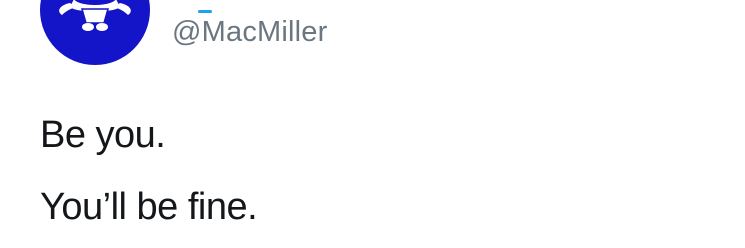 The image size is (745, 248). I want to click on cartoon-character-avatar-icon, so click(95, 32).